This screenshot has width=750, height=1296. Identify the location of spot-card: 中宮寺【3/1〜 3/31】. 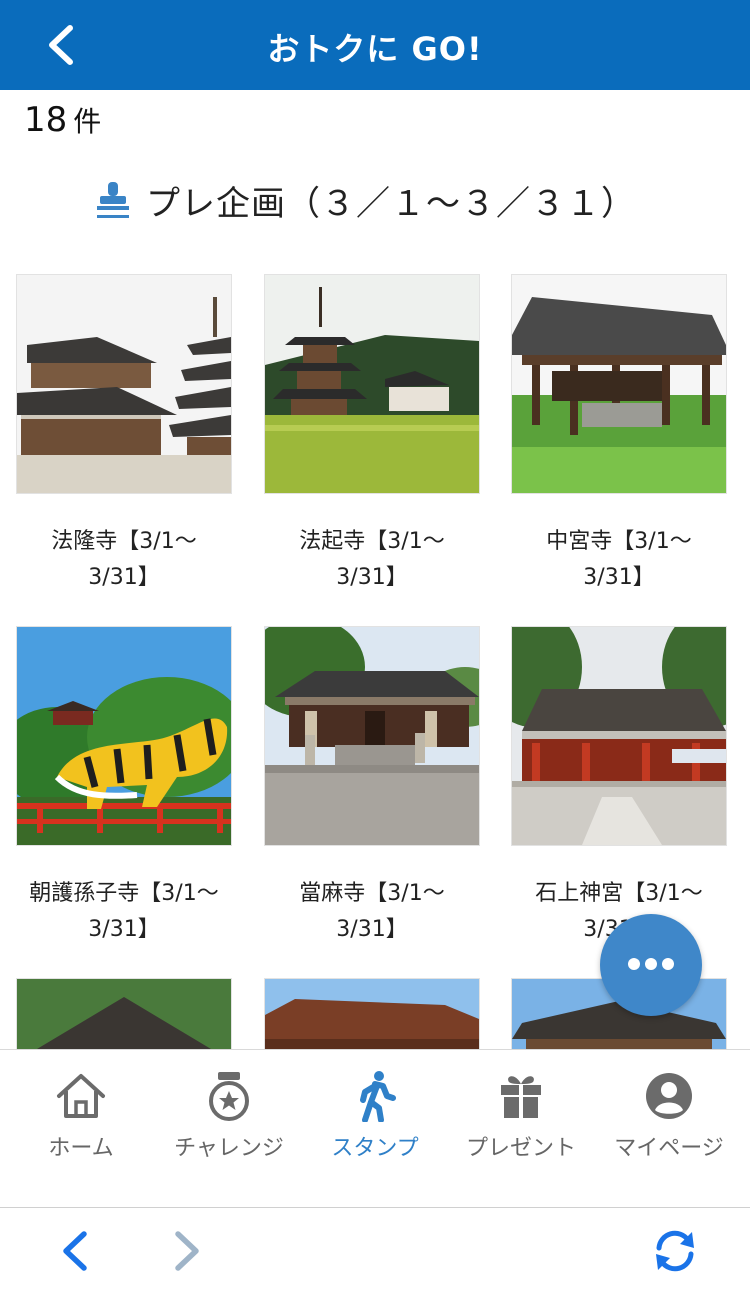
(619, 435).